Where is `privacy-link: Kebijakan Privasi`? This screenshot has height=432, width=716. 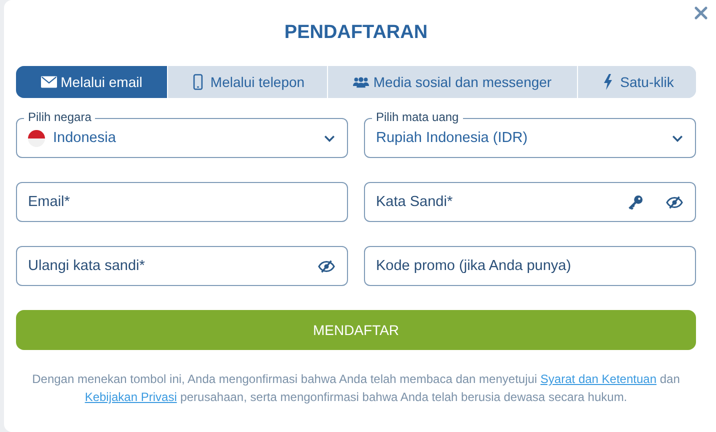 privacy-link: Kebijakan Privasi is located at coordinates (130, 397).